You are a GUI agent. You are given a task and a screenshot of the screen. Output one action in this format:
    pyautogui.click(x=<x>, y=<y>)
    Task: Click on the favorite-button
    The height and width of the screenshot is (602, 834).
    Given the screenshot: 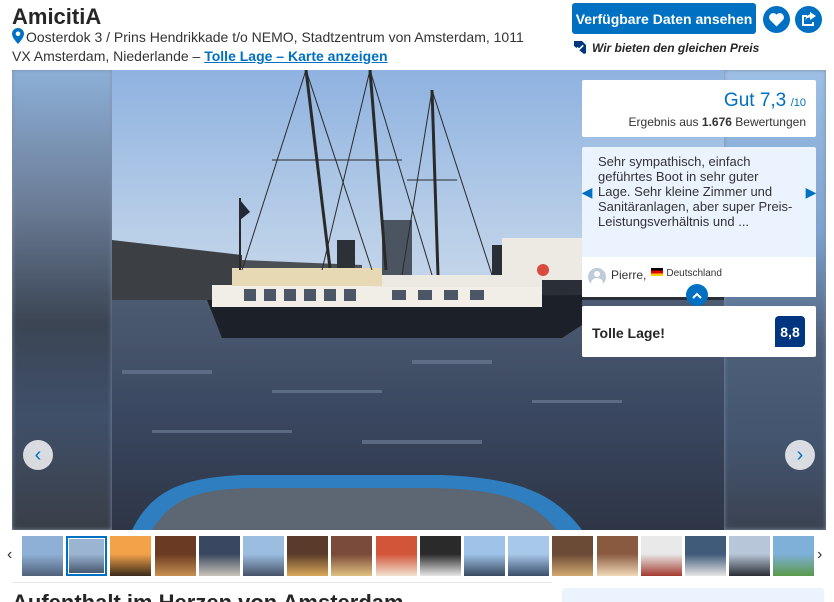 What is the action you would take?
    pyautogui.click(x=776, y=19)
    